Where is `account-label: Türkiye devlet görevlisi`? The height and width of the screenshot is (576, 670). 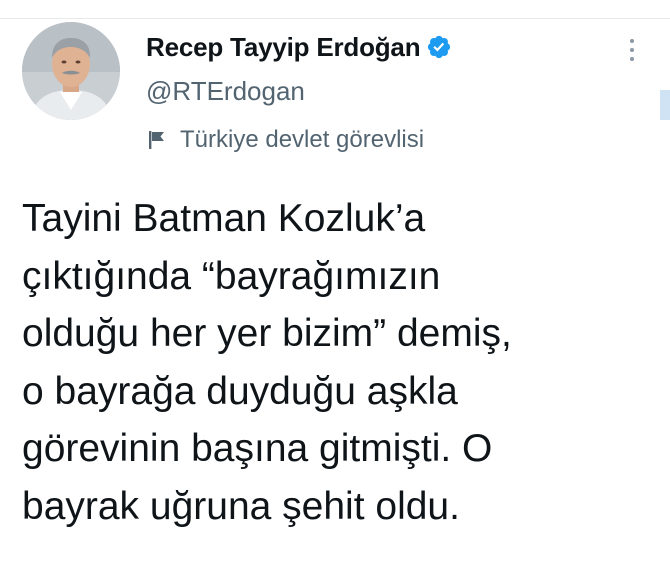 account-label: Türkiye devlet görevlisi is located at coordinates (285, 140).